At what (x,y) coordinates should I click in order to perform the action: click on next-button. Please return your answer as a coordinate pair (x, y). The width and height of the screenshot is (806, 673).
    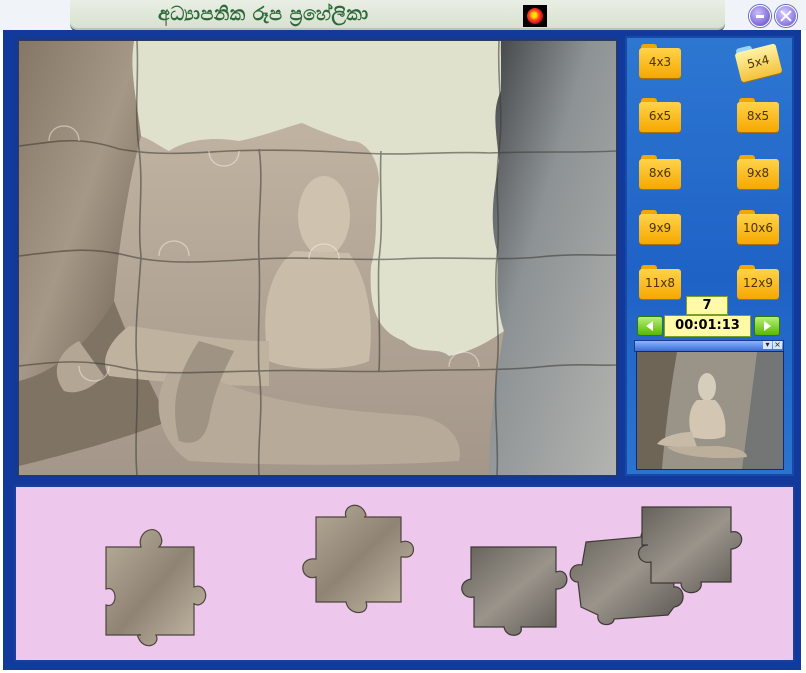
    Looking at the image, I should click on (767, 326).